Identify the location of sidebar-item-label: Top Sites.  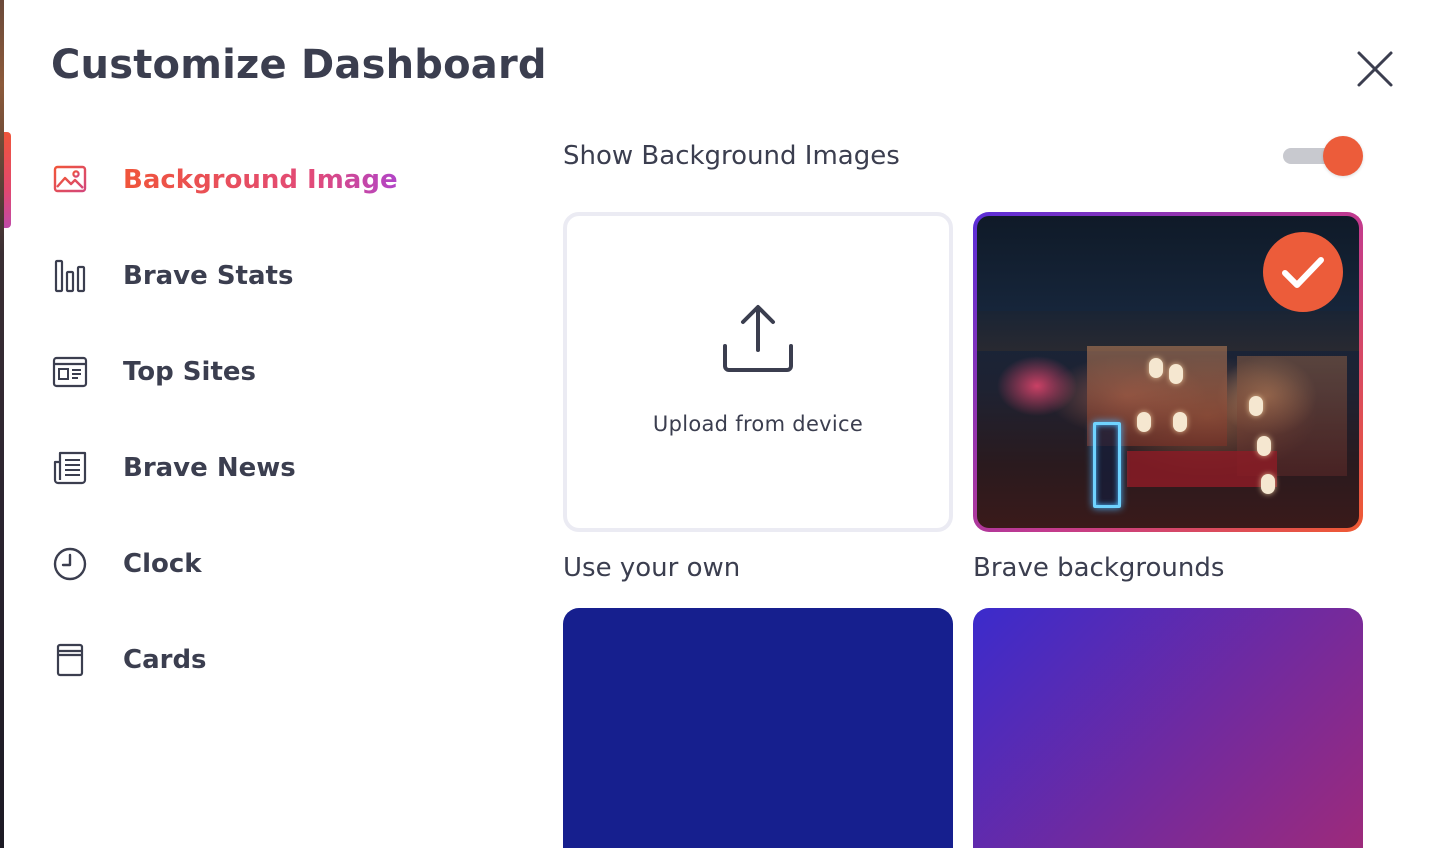
(189, 372).